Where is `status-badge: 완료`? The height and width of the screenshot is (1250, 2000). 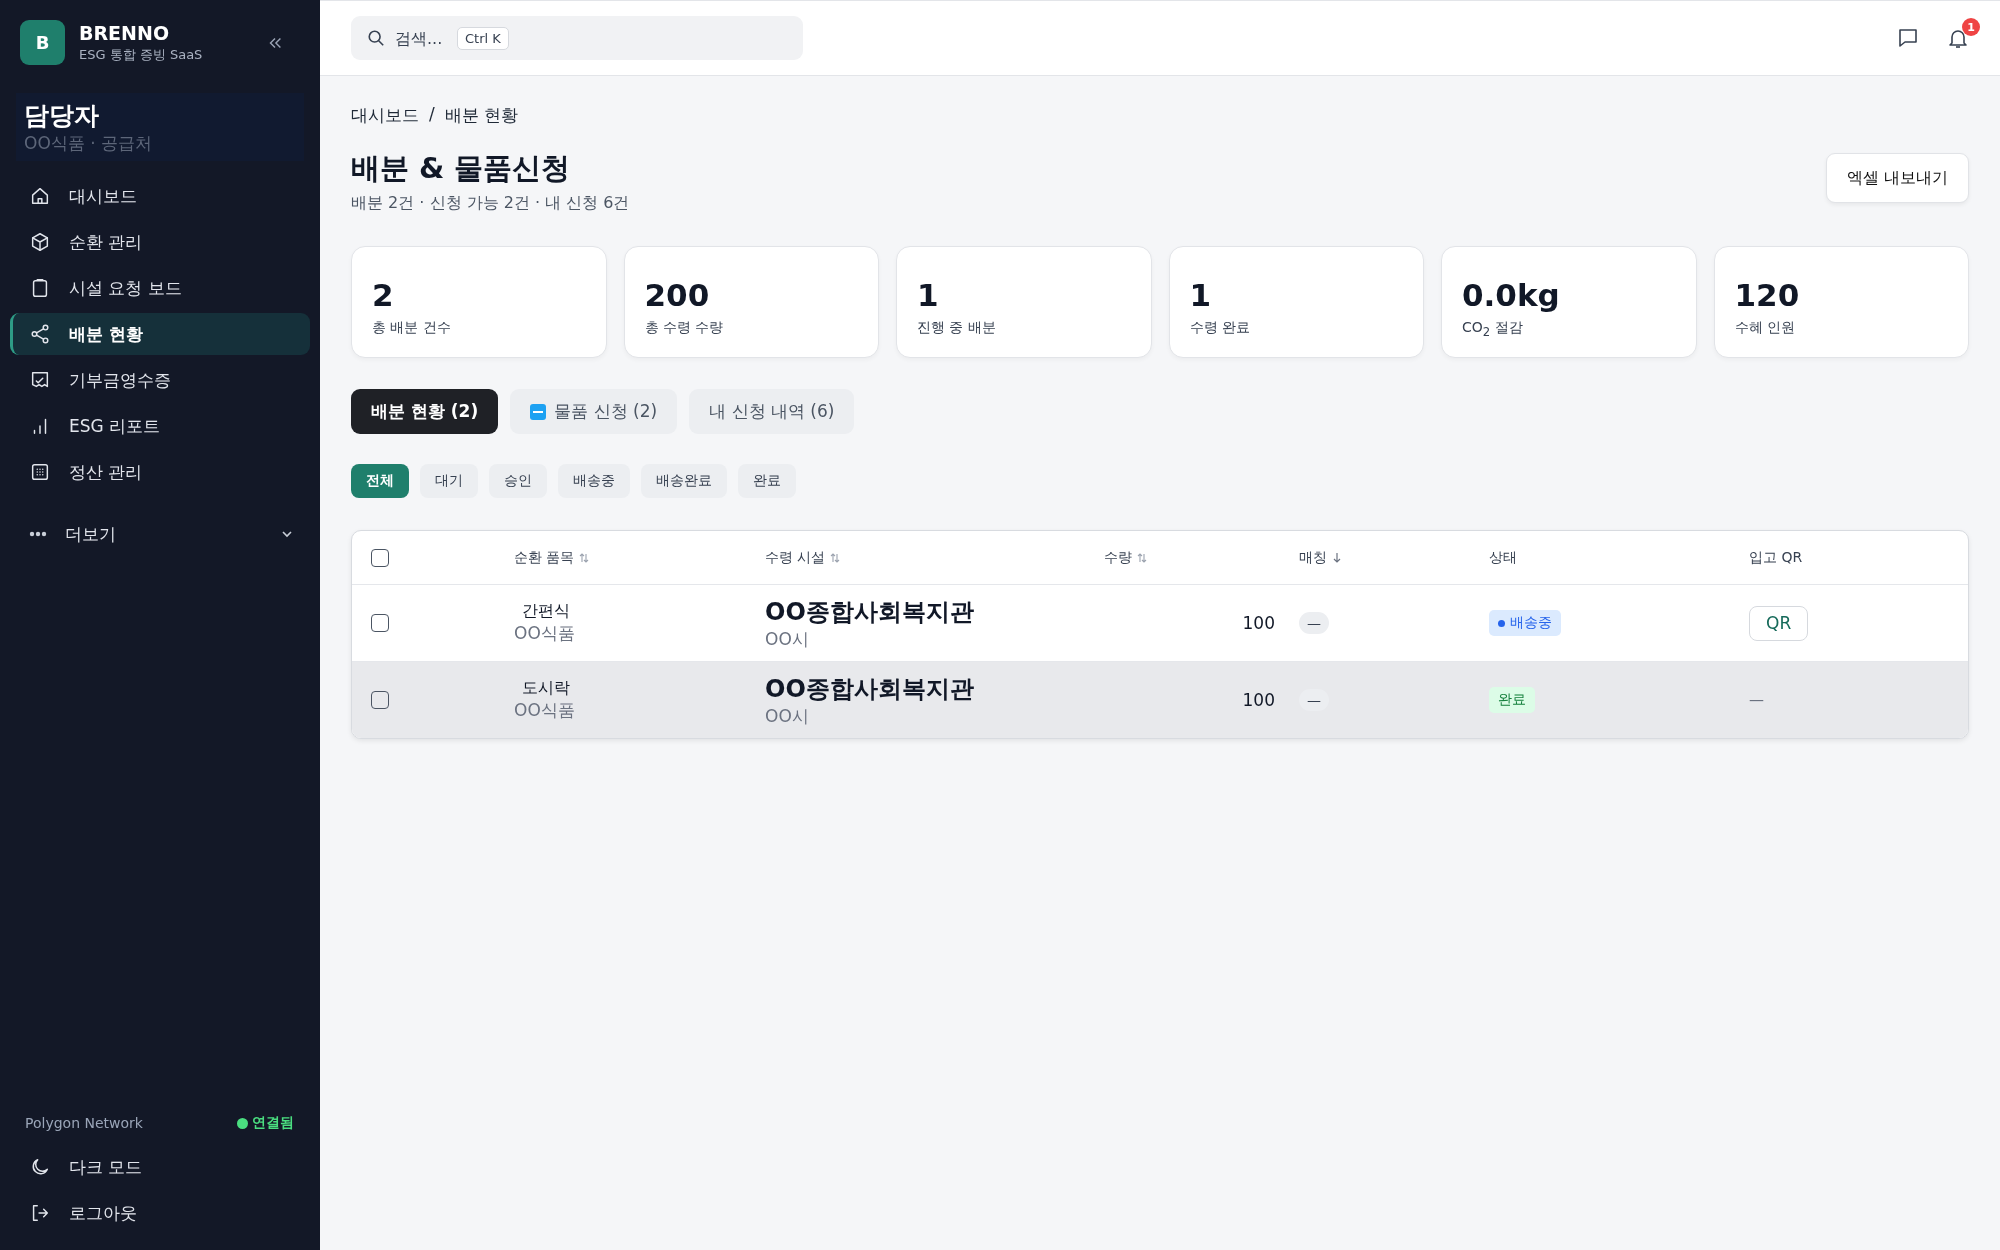 status-badge: 완료 is located at coordinates (1512, 700).